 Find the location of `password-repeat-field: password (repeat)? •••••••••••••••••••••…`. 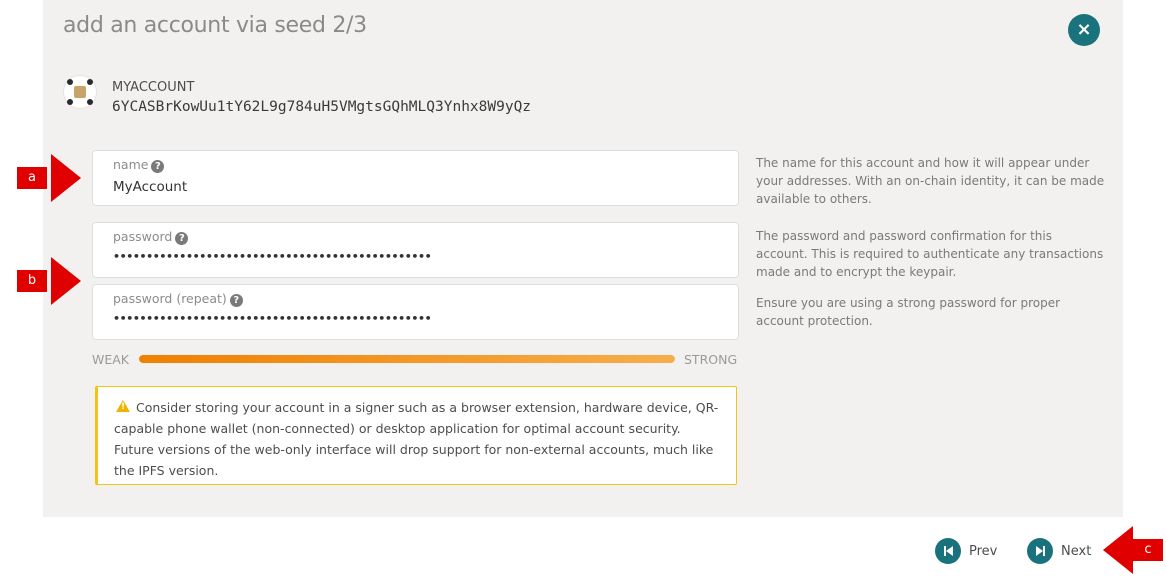

password-repeat-field: password (repeat)? •••••••••••••••••••••… is located at coordinates (415, 312).